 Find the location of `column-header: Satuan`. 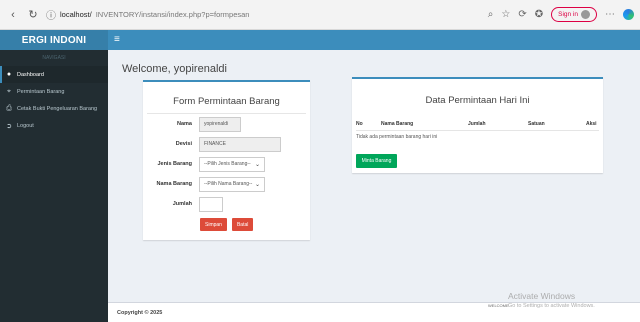

column-header: Satuan is located at coordinates (536, 123).